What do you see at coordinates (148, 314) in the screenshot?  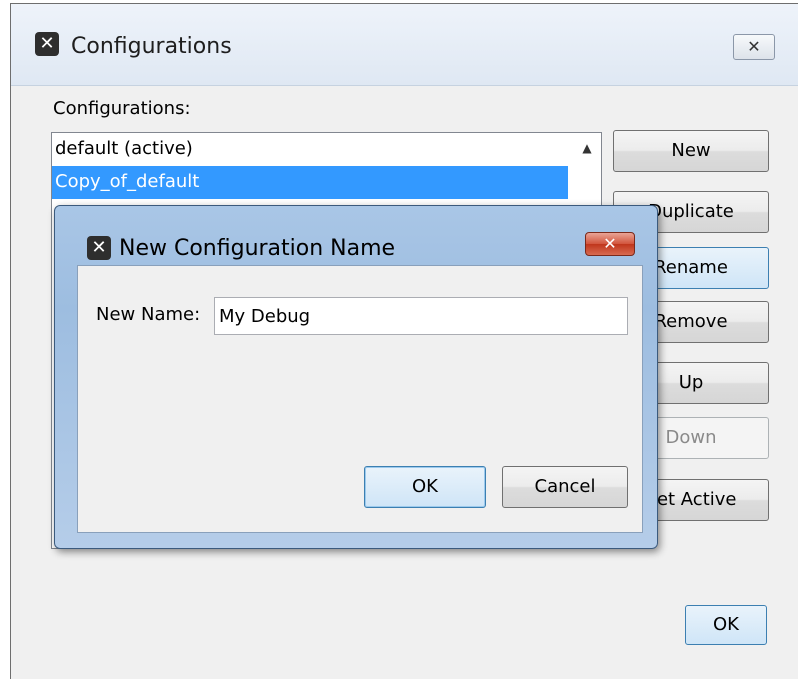 I see `new-name-label: New Name:` at bounding box center [148, 314].